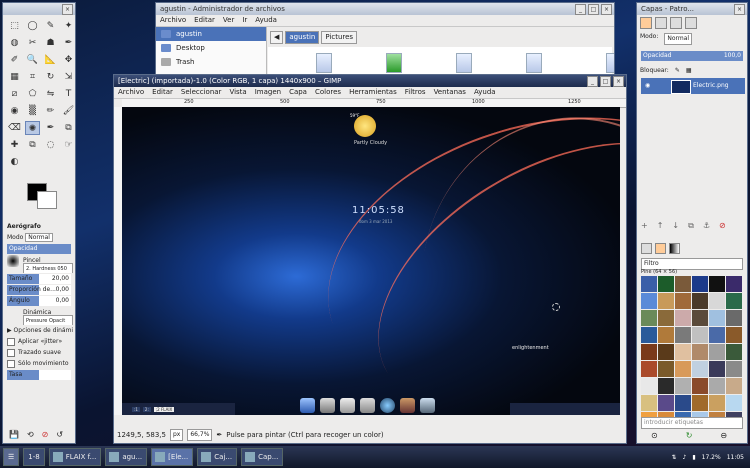 The image size is (750, 468). What do you see at coordinates (660, 226) in the screenshot?
I see `raise-layer-icon: ↑` at bounding box center [660, 226].